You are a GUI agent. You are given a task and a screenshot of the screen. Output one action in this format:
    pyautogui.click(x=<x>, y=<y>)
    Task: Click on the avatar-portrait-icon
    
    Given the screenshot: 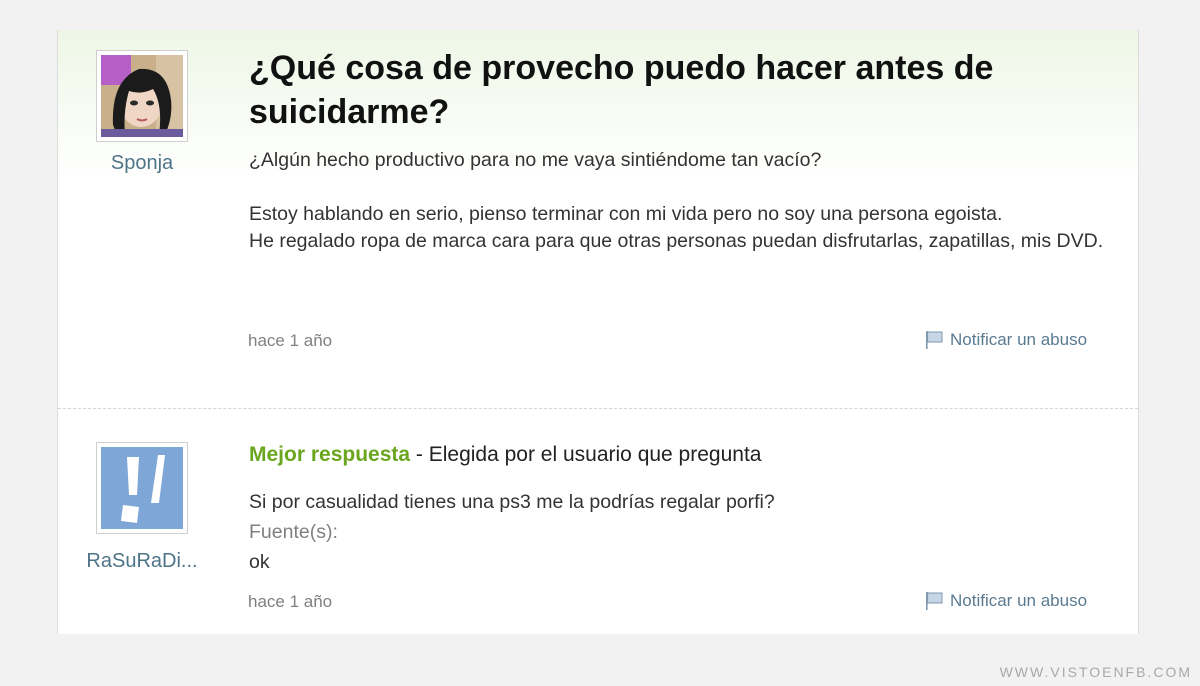 What is the action you would take?
    pyautogui.click(x=142, y=96)
    